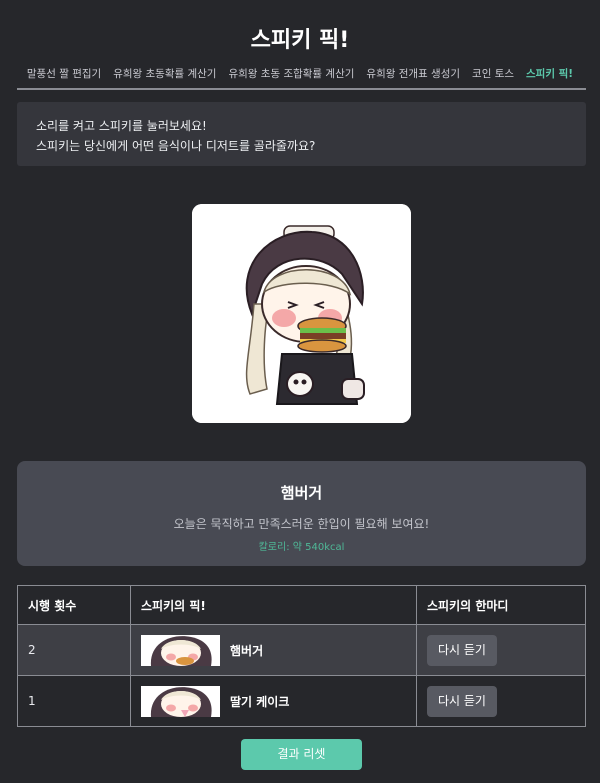 The width and height of the screenshot is (600, 783). I want to click on result-calories: 칼로리: 약 540kcal, so click(301, 547).